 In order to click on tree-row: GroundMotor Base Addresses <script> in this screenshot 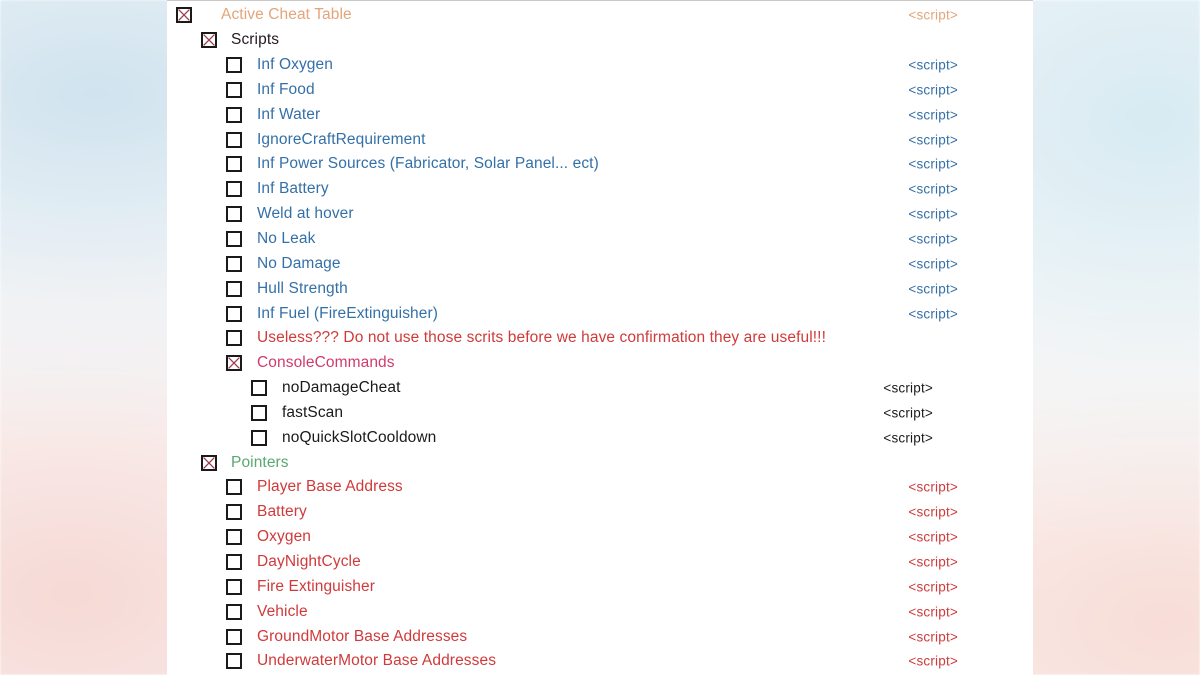, I will do `click(600, 636)`.